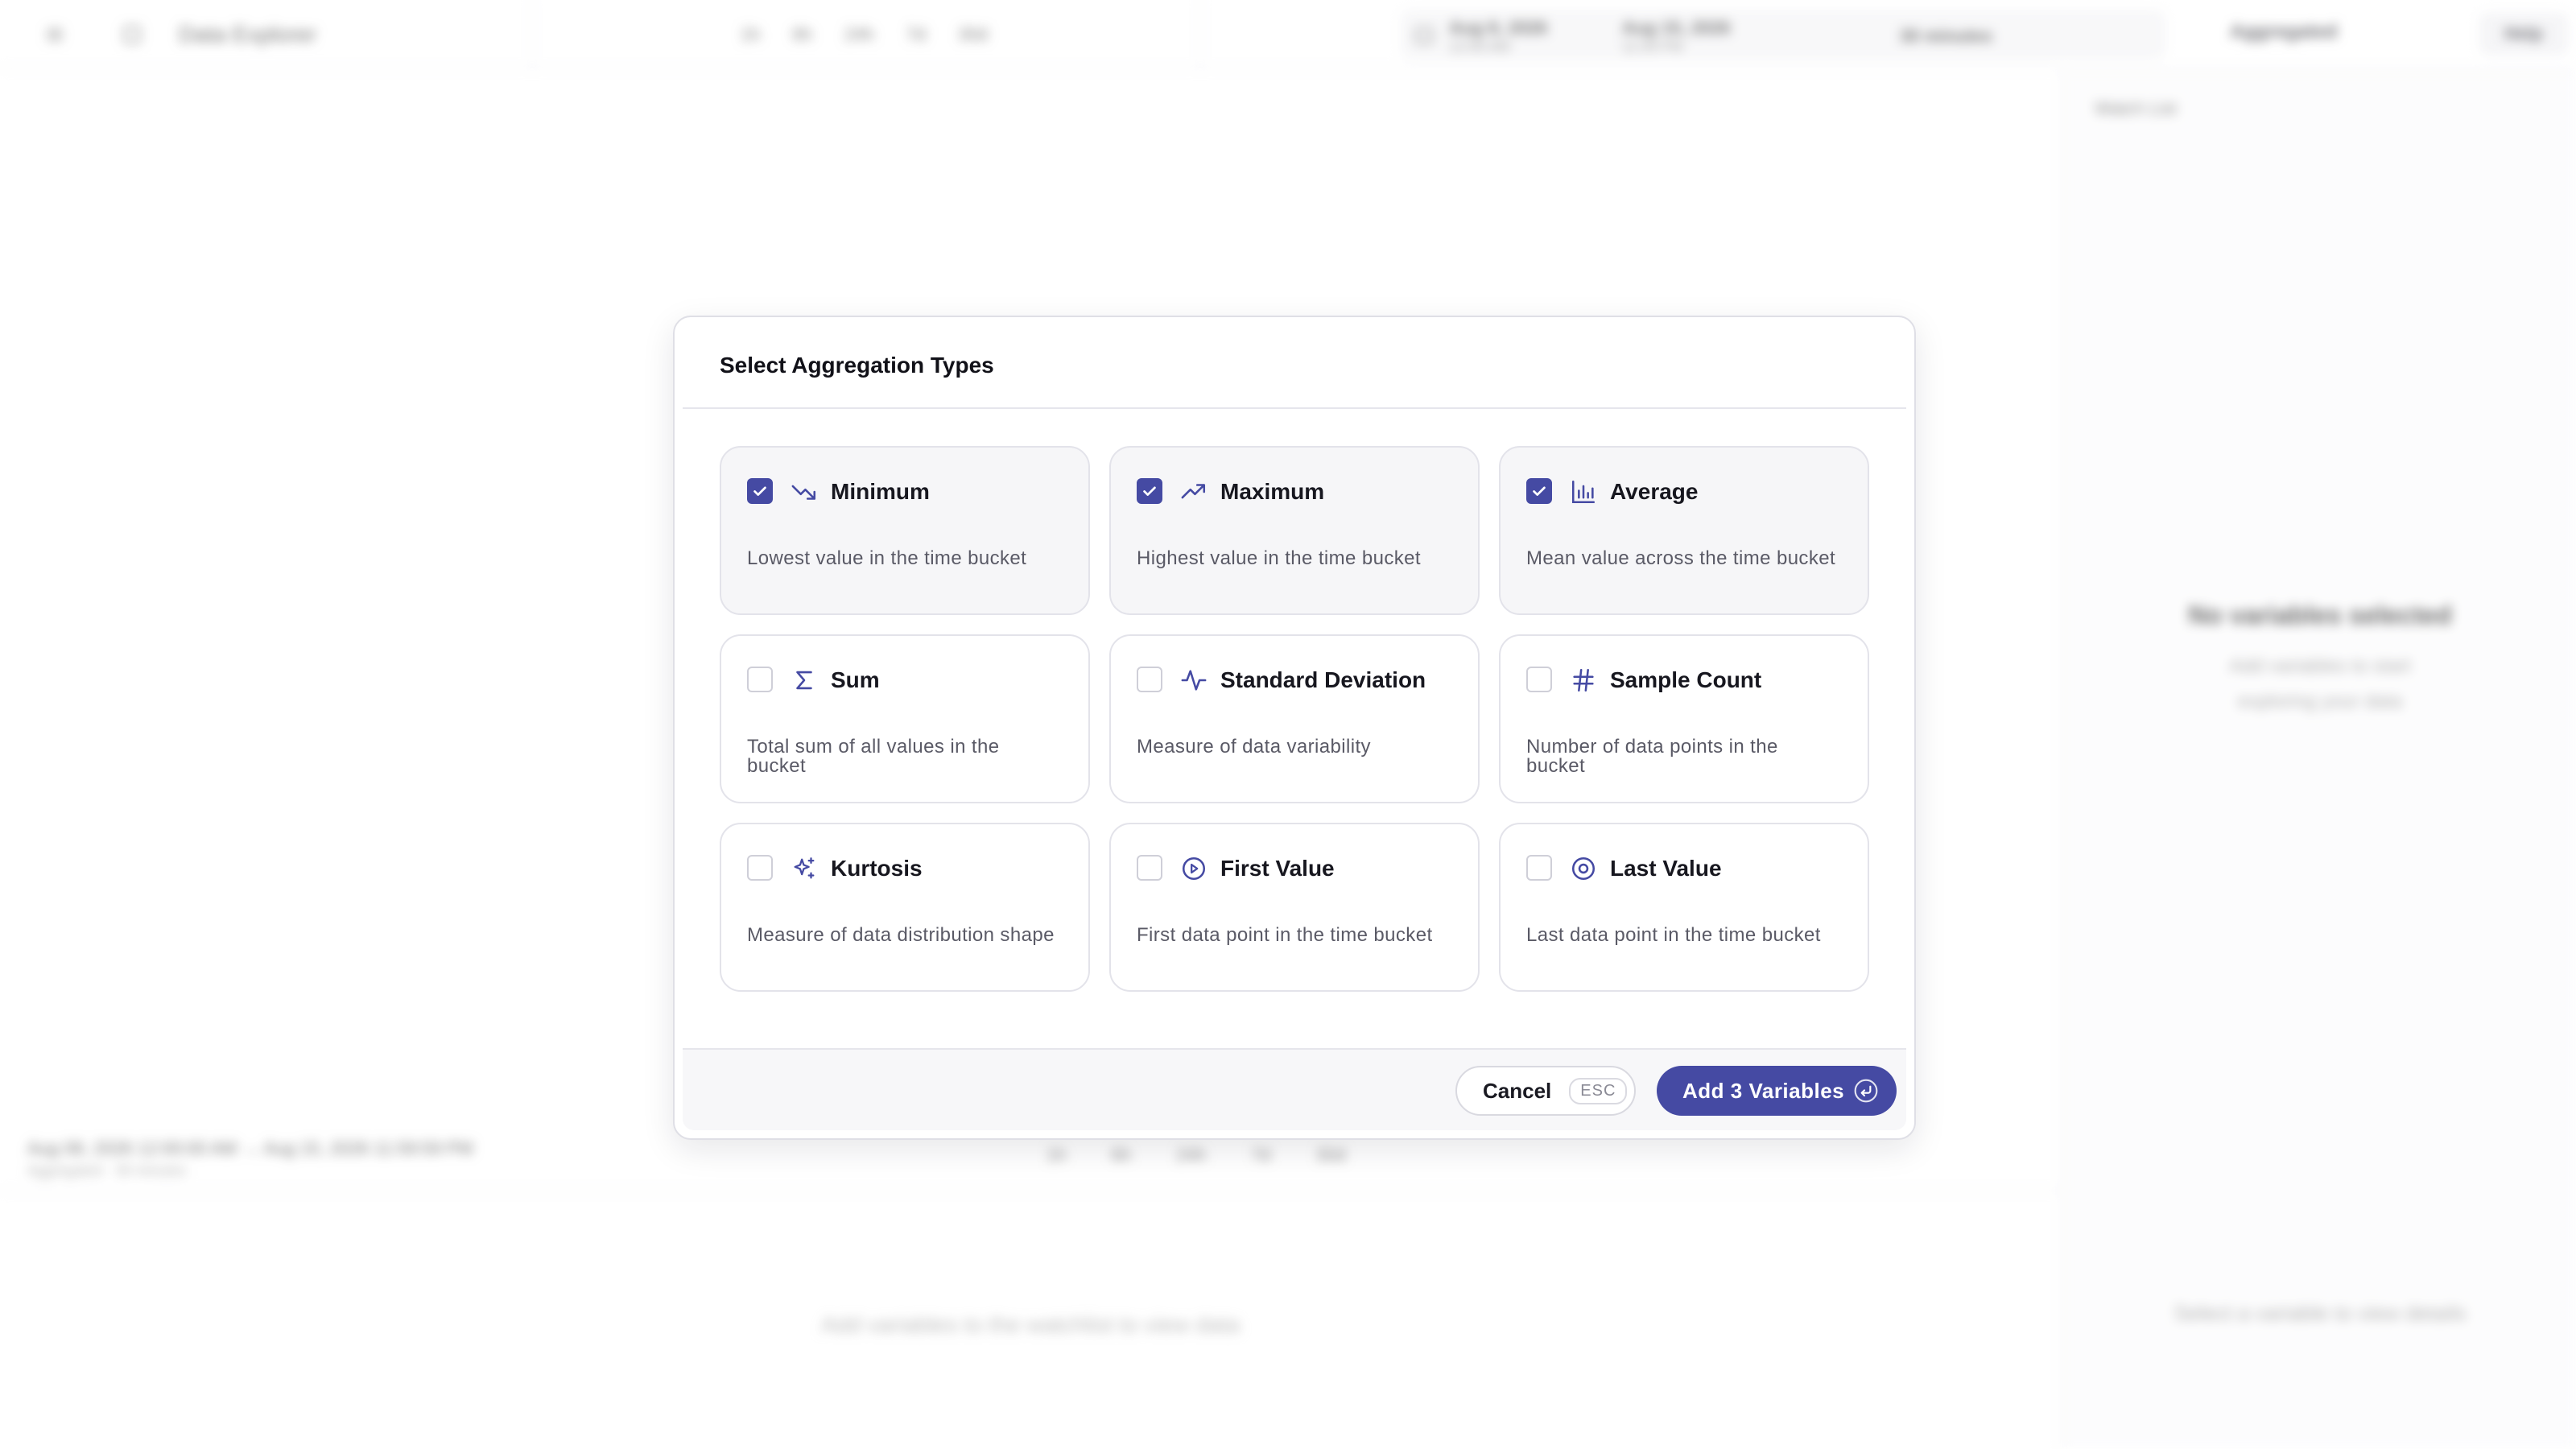 This screenshot has width=2576, height=1449. What do you see at coordinates (880, 491) in the screenshot?
I see `option-title: Minimum` at bounding box center [880, 491].